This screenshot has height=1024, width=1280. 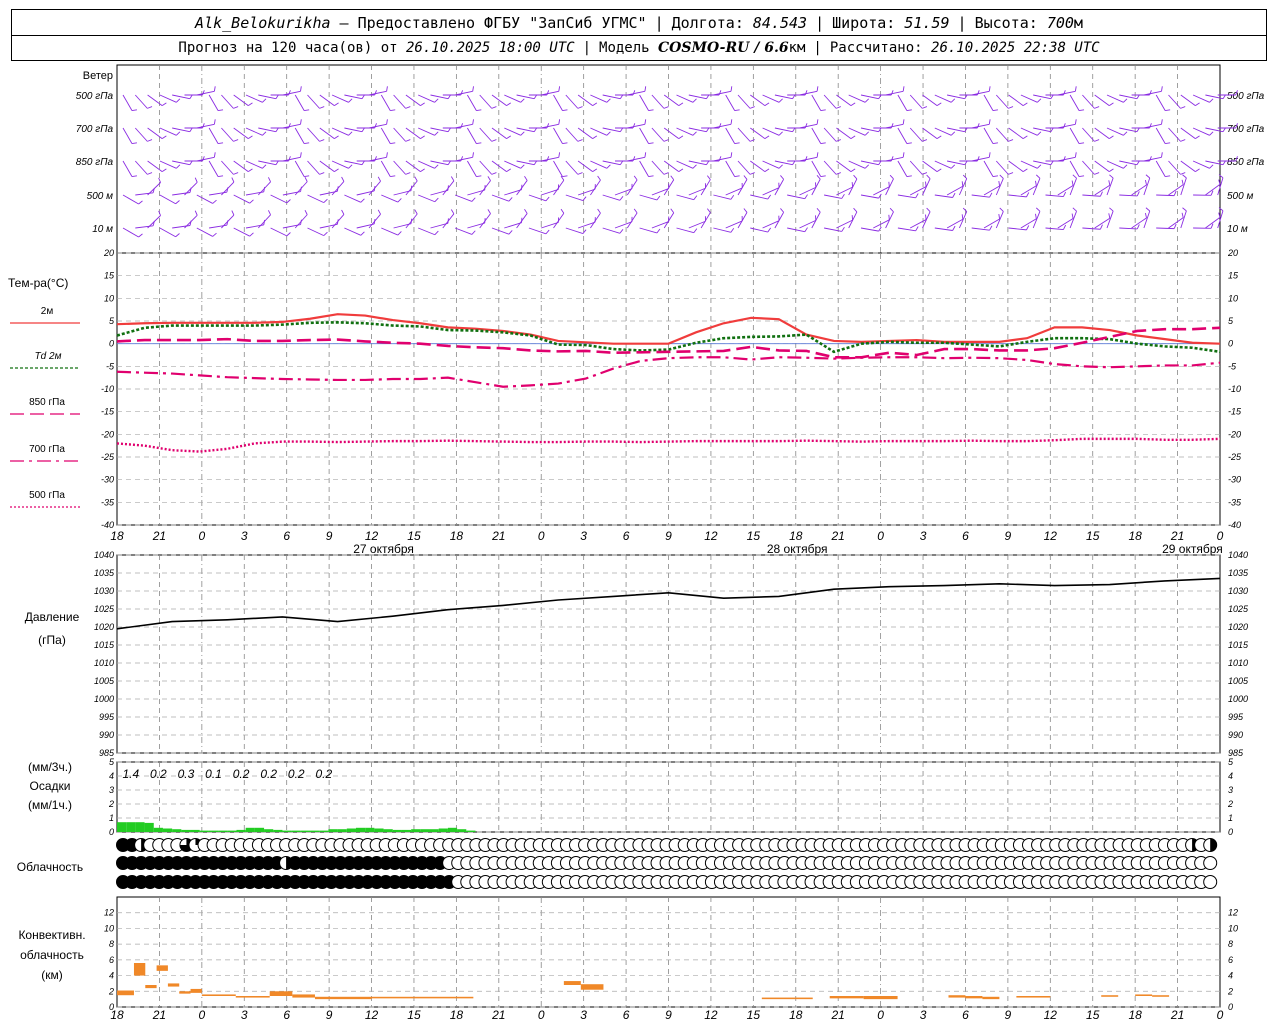 What do you see at coordinates (1234, 525) in the screenshot?
I see `temp-ytick-right: -40` at bounding box center [1234, 525].